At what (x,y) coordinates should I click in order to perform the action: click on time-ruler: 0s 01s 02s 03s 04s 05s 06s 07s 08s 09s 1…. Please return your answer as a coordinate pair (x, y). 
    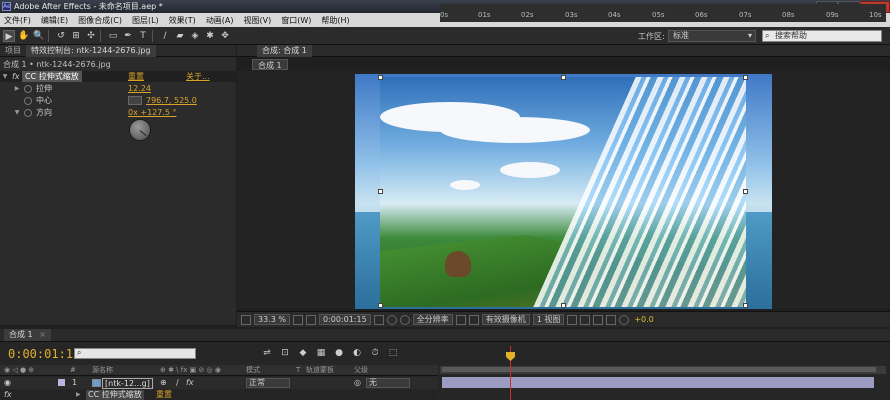
    Looking at the image, I should click on (663, 13).